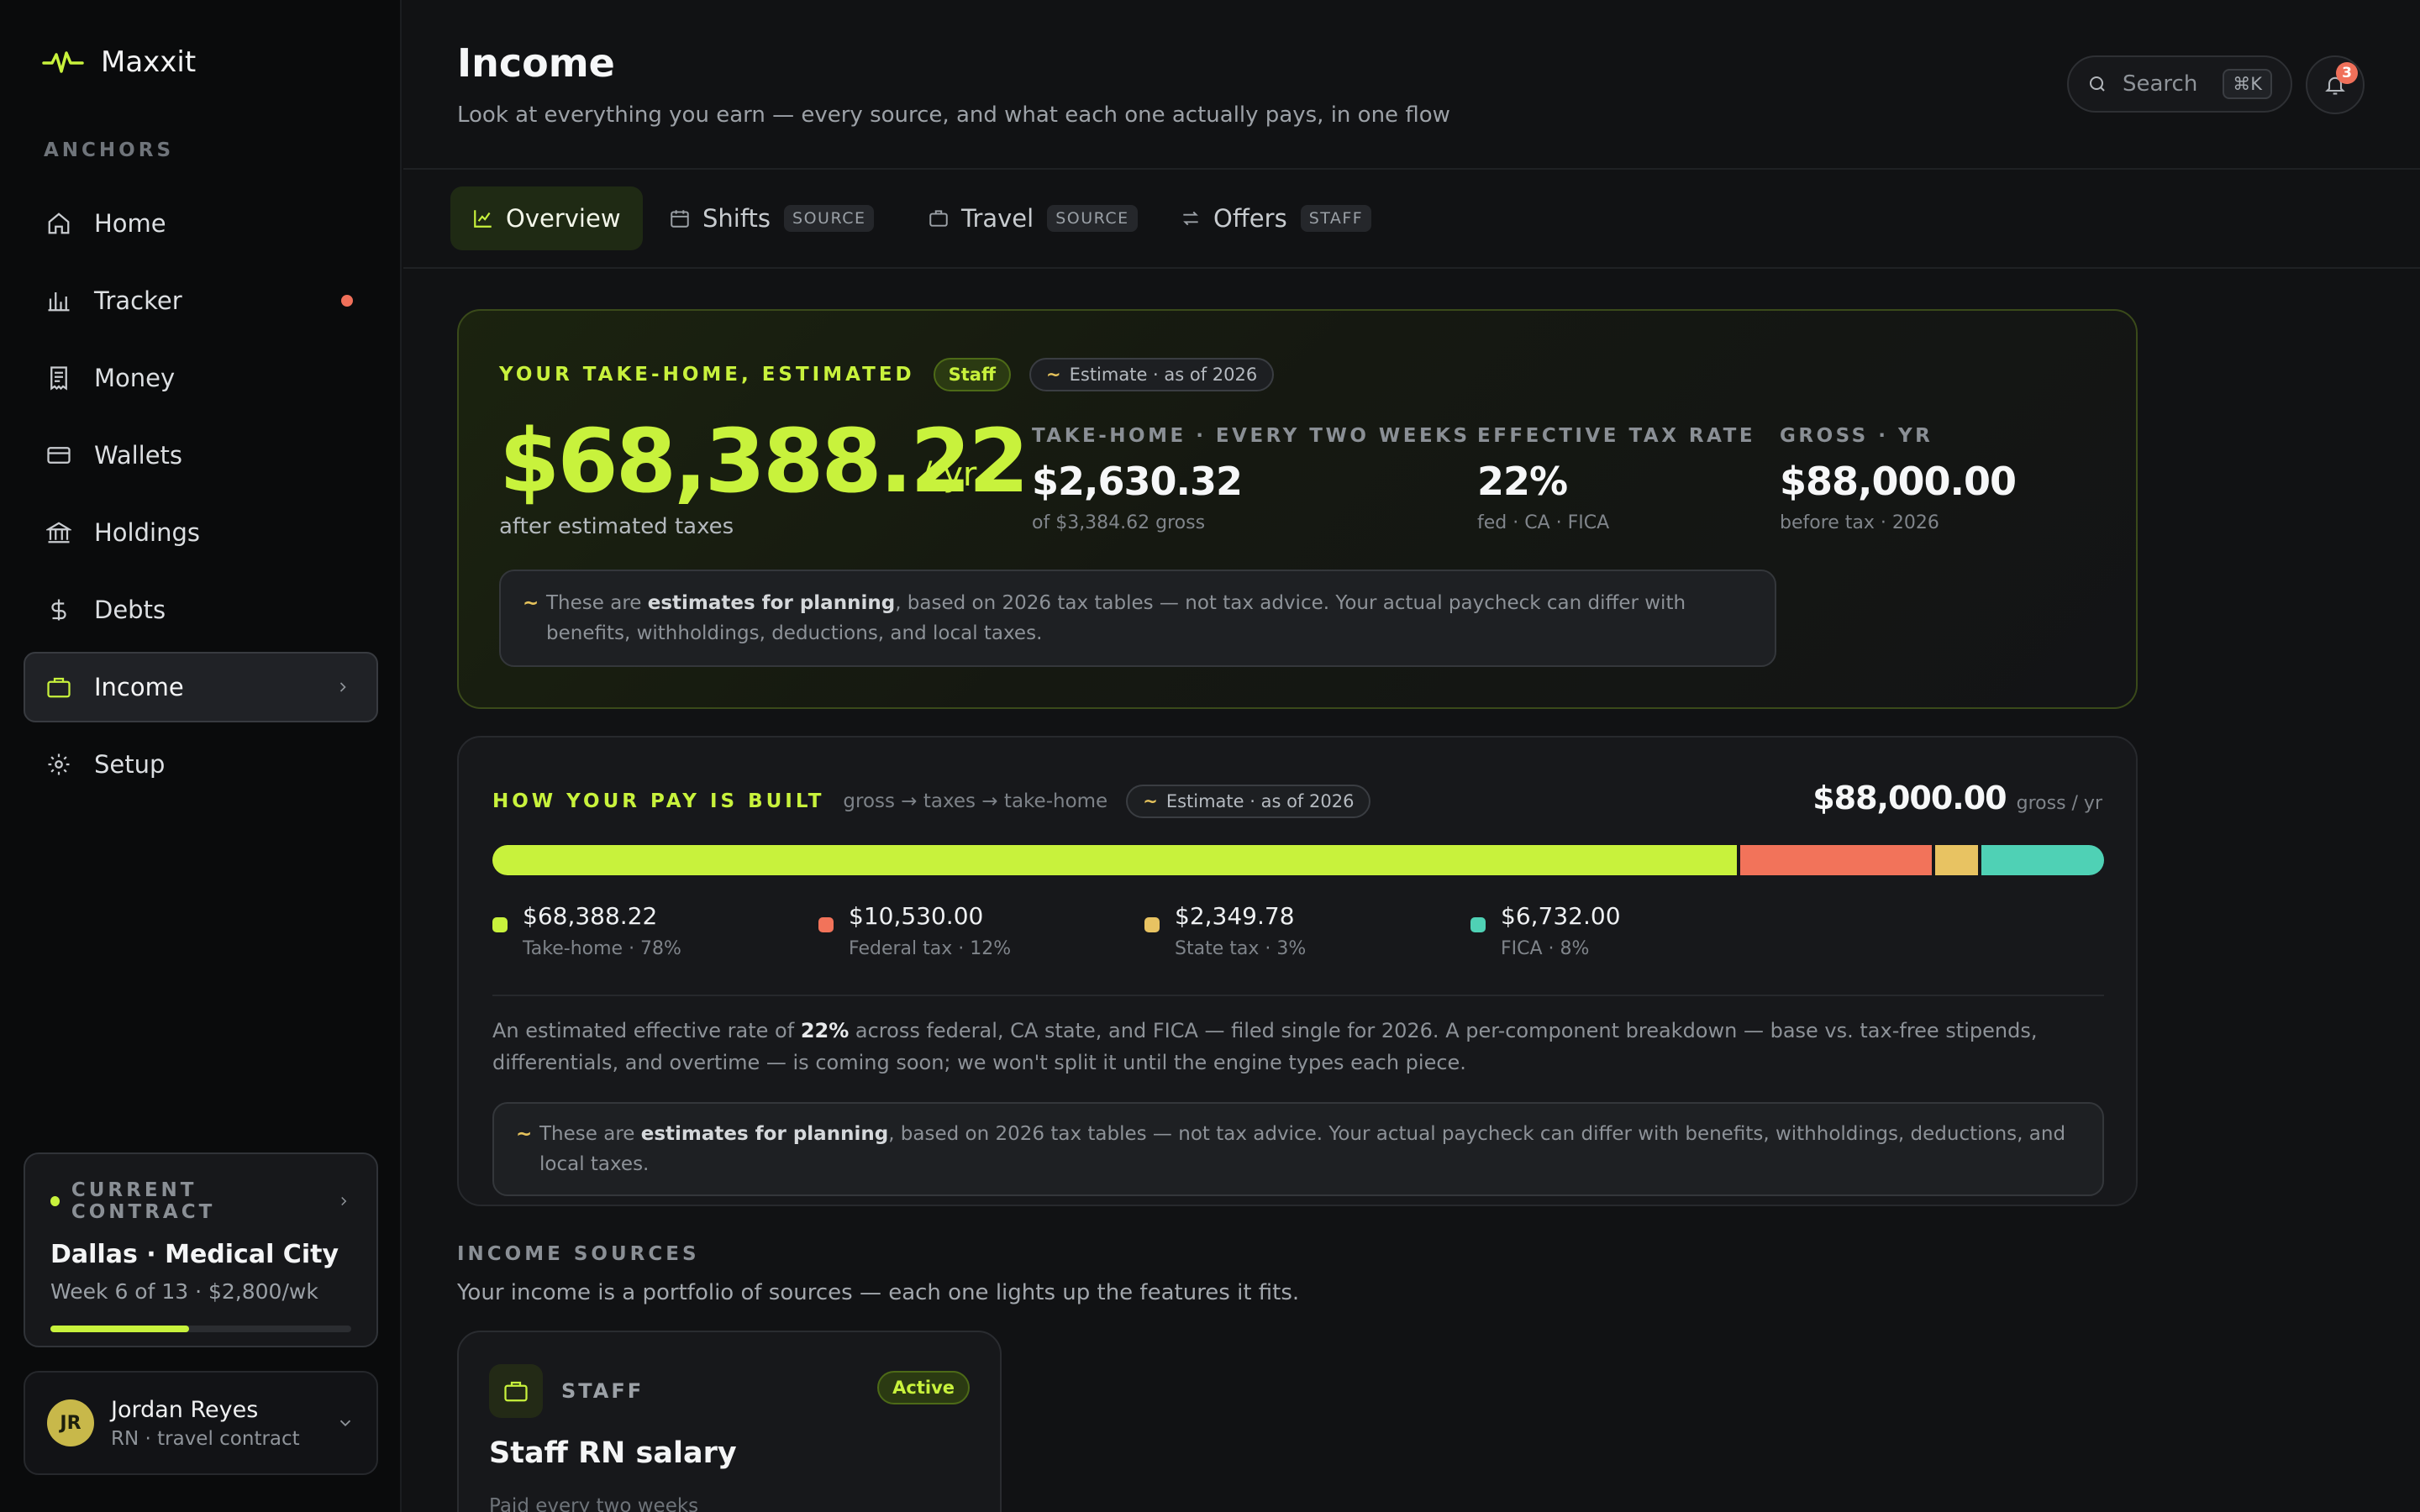 This screenshot has height=1512, width=2420. Describe the element at coordinates (58, 455) in the screenshot. I see `credit-card-icon` at that location.